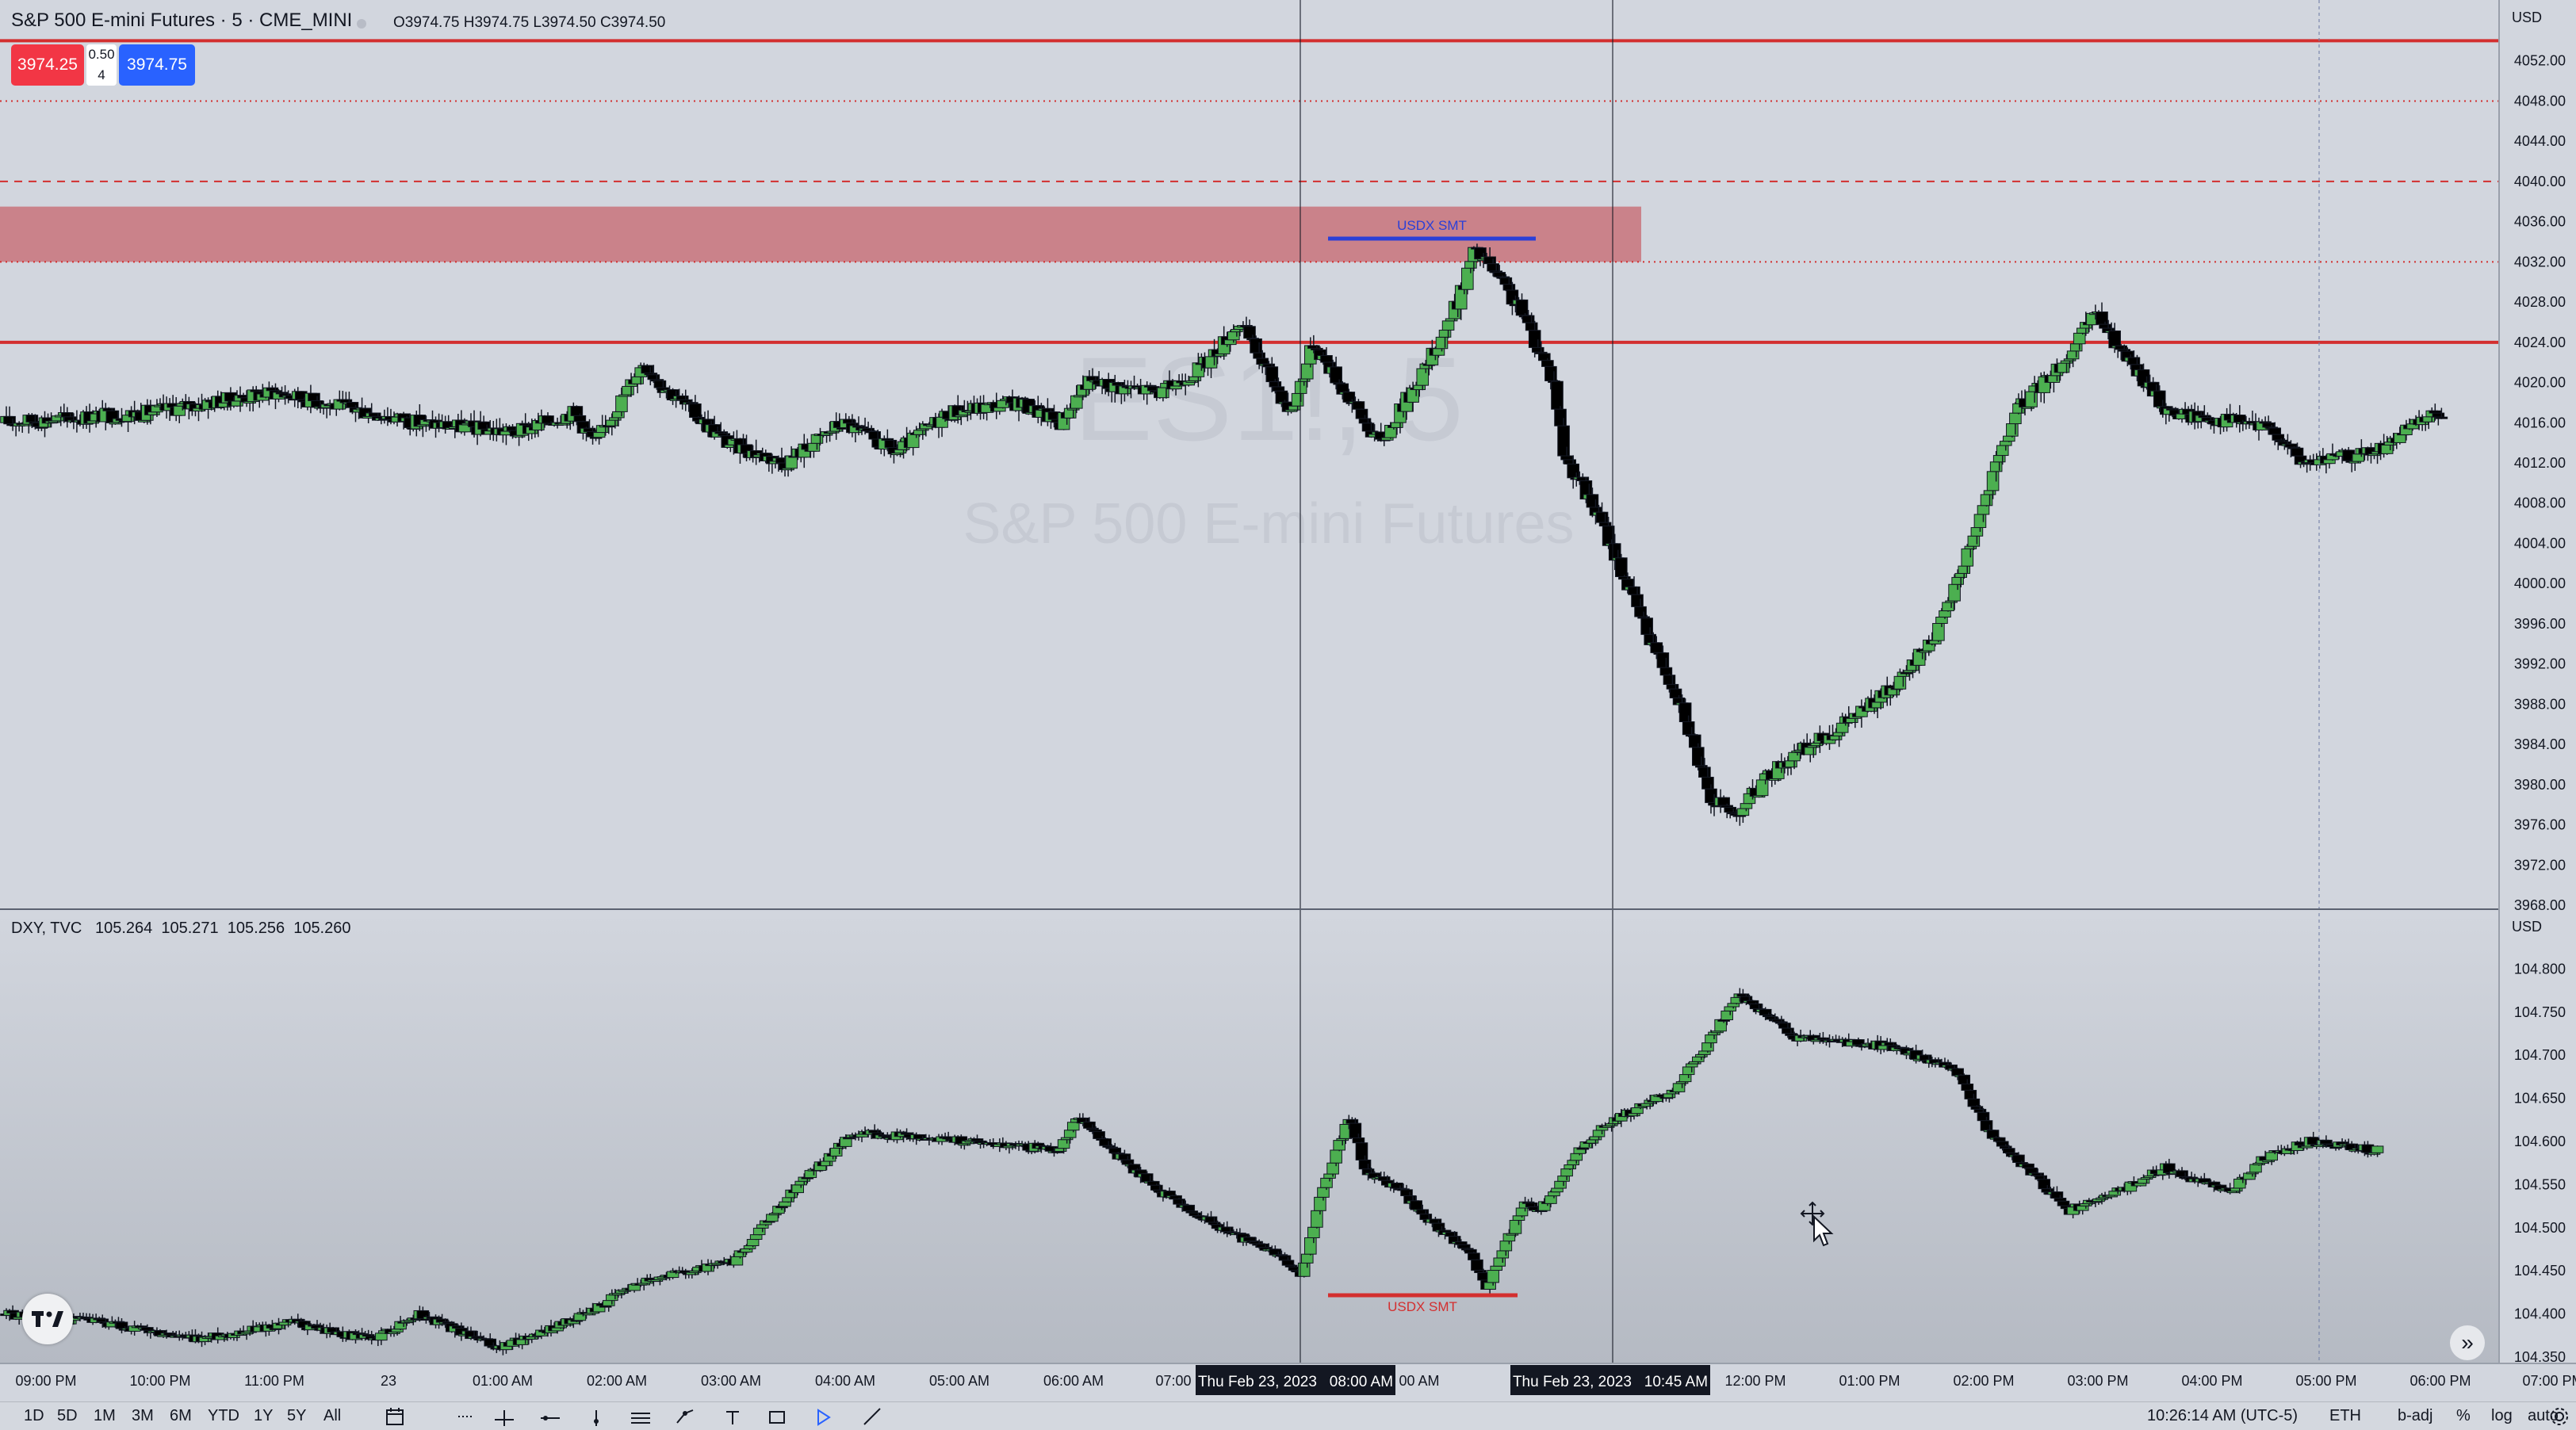  Describe the element at coordinates (504, 1416) in the screenshot. I see `cross-line-tool-icon` at that location.